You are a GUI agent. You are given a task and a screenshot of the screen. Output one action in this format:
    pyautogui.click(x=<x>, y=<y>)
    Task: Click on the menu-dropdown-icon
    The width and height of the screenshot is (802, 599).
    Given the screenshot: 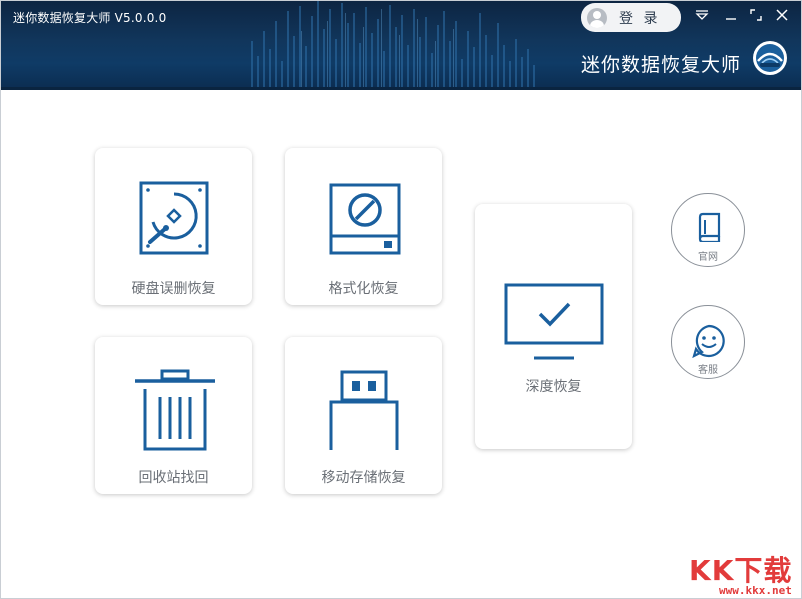 What is the action you would take?
    pyautogui.click(x=702, y=15)
    